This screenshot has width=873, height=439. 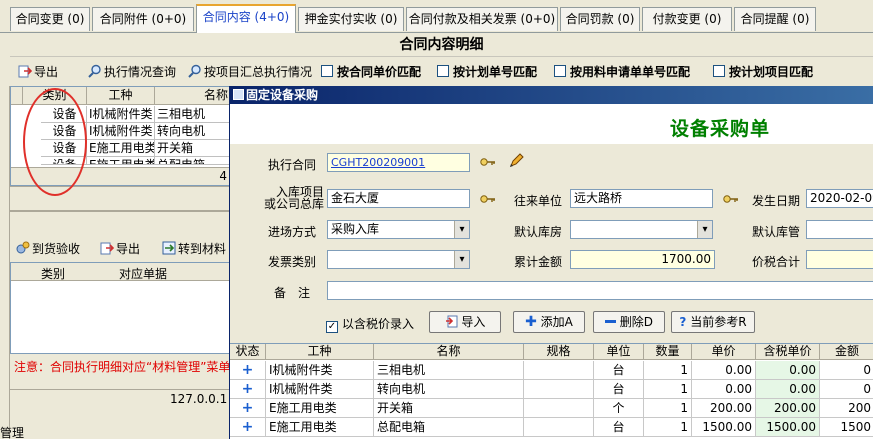 What do you see at coordinates (668, 352) in the screenshot?
I see `col-qty: 数量` at bounding box center [668, 352].